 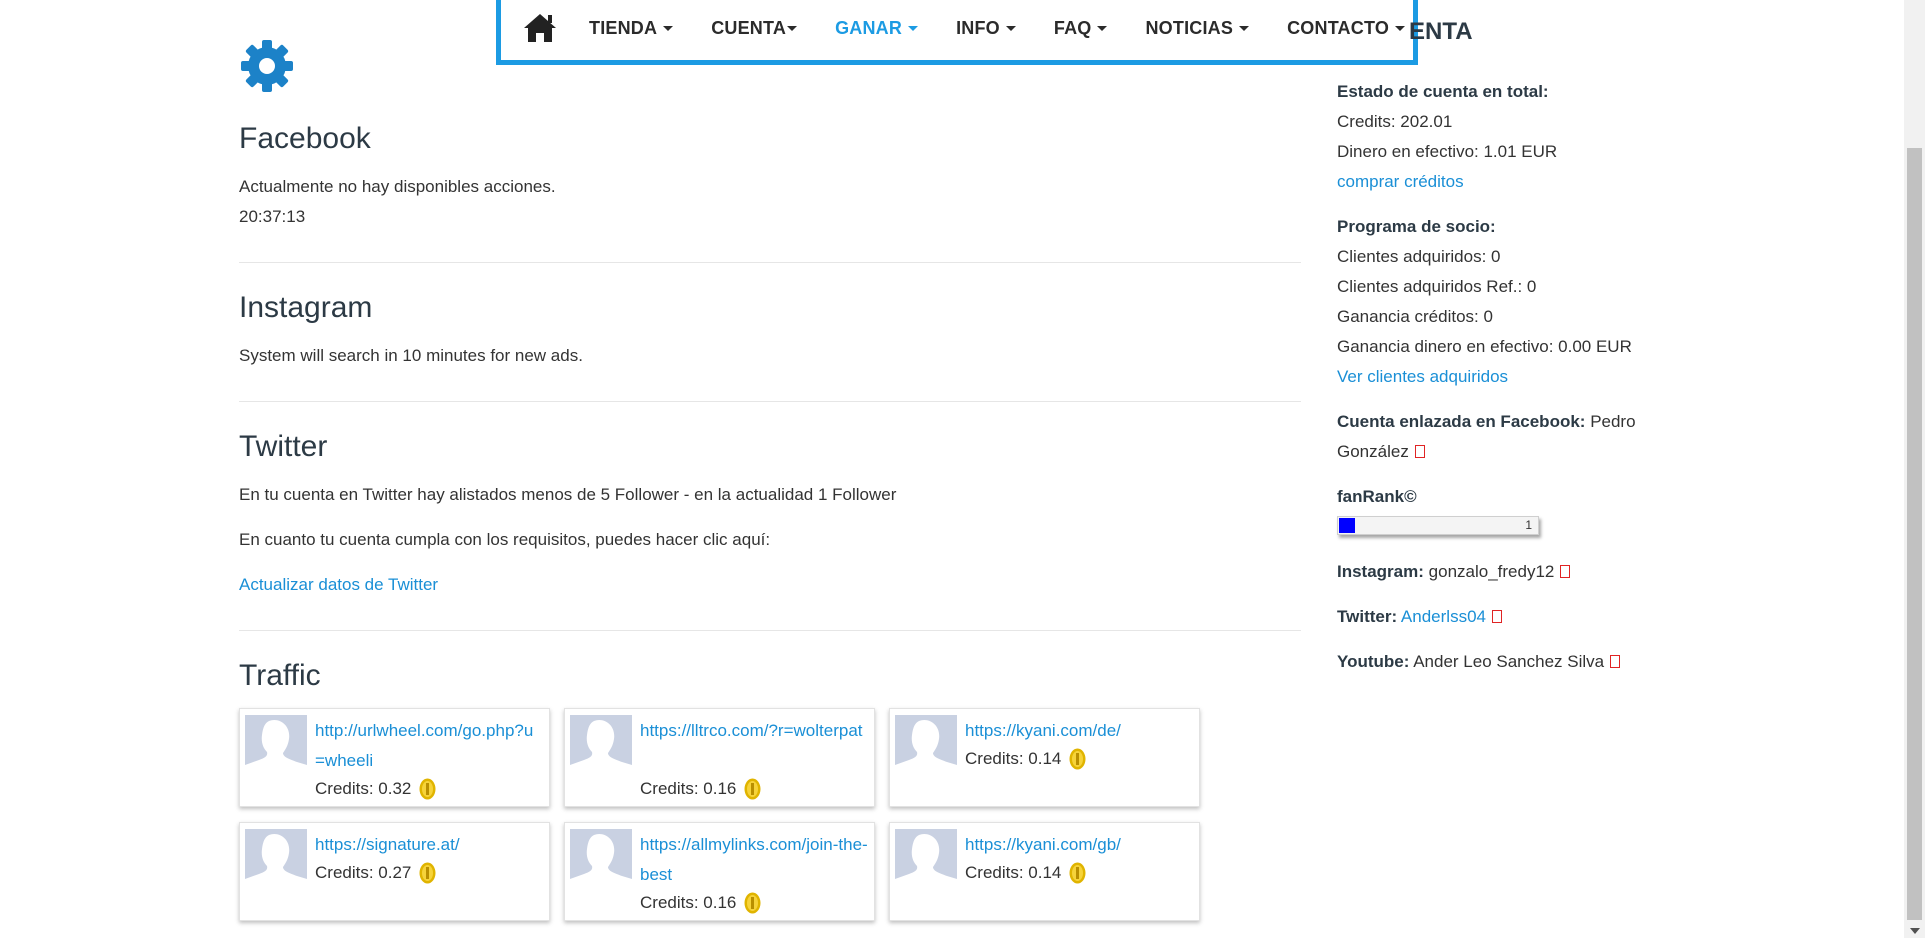 I want to click on facebook-message: Actualmente no hay disponibles acciones., so click(x=397, y=186).